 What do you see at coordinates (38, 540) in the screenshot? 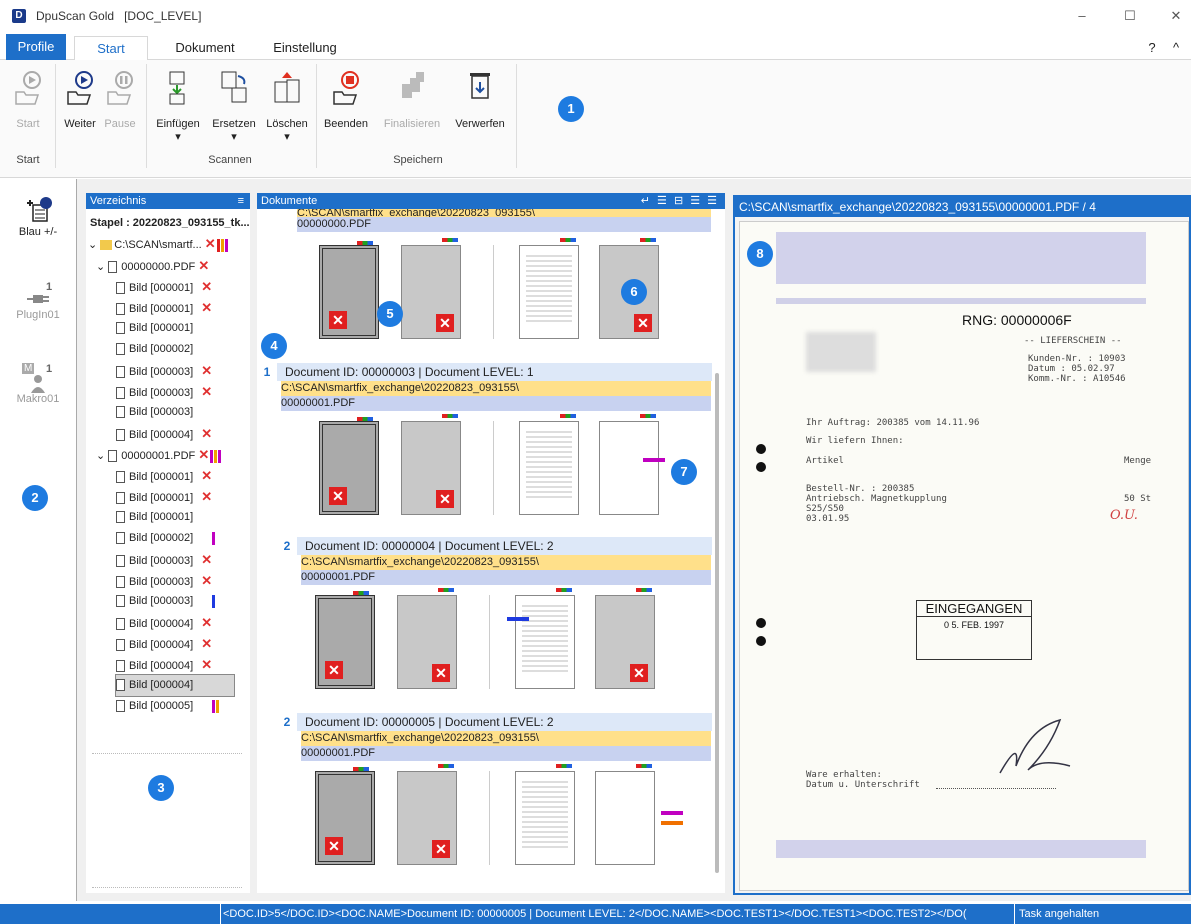
I see `plugin-strip: Blau +/- 1 PlugIn01 M 1 Makro01 2` at bounding box center [38, 540].